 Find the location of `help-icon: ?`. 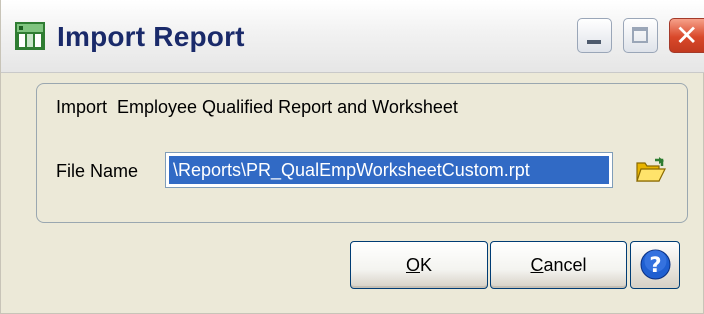

help-icon: ? is located at coordinates (655, 264).